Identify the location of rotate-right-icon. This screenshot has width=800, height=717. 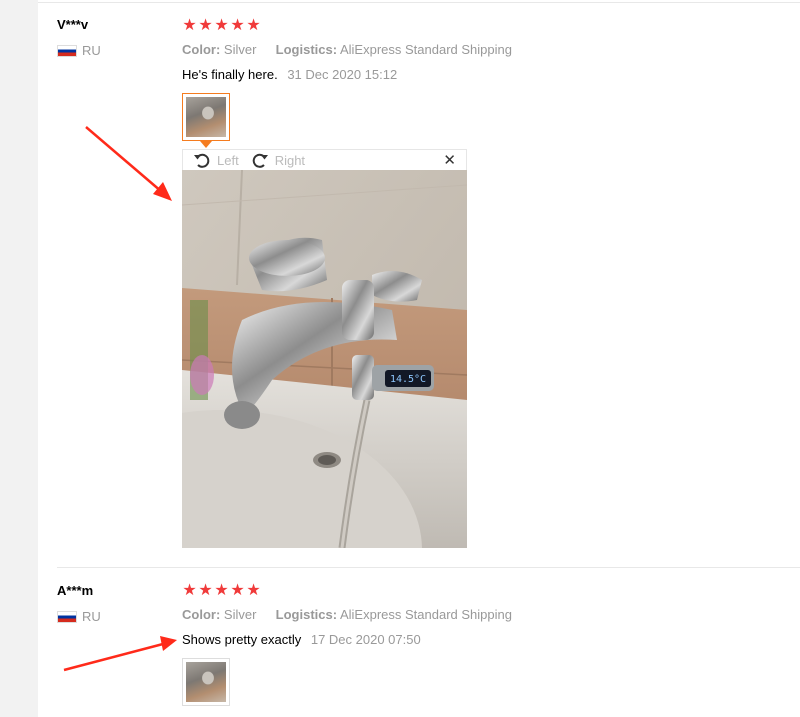
(260, 160).